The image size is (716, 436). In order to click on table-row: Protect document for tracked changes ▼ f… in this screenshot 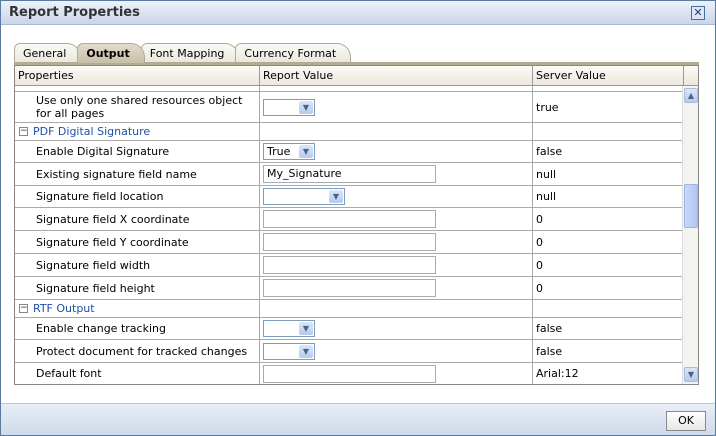, I will do `click(356, 351)`.